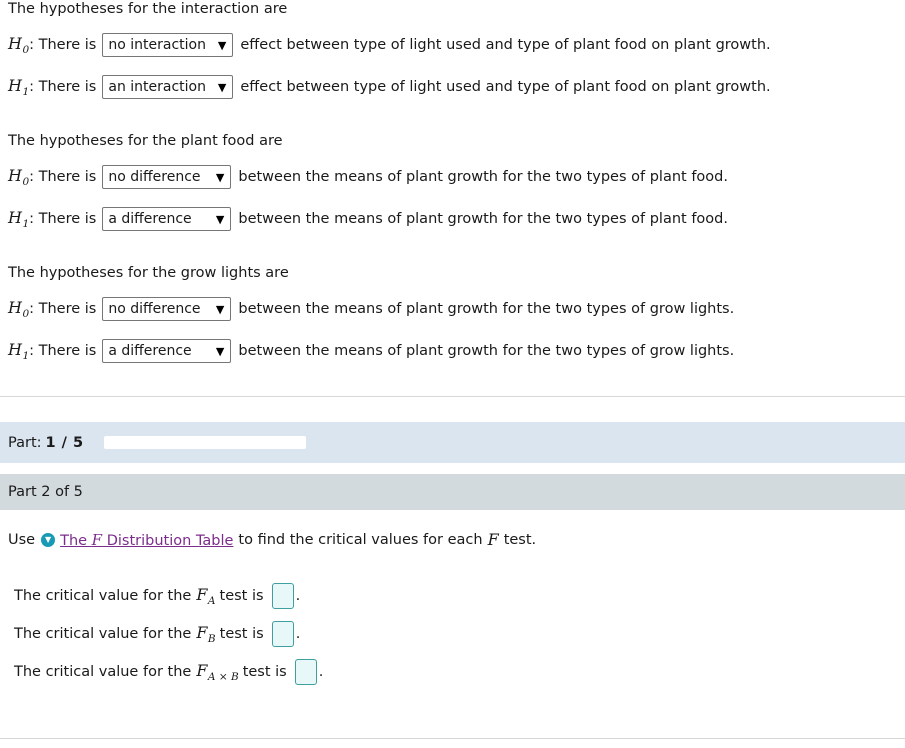  Describe the element at coordinates (211, 600) in the screenshot. I see `critical-value-subscript: A` at that location.